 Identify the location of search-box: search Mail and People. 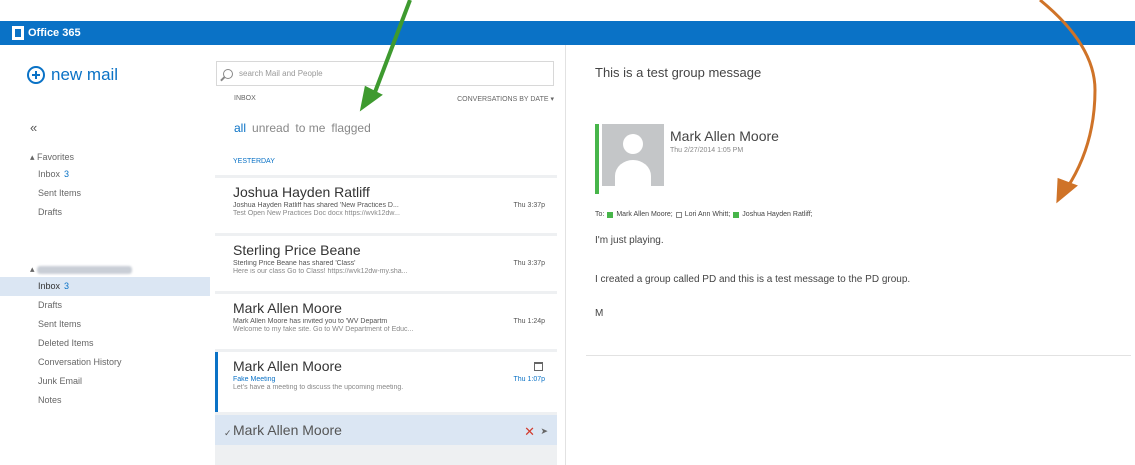
(385, 73).